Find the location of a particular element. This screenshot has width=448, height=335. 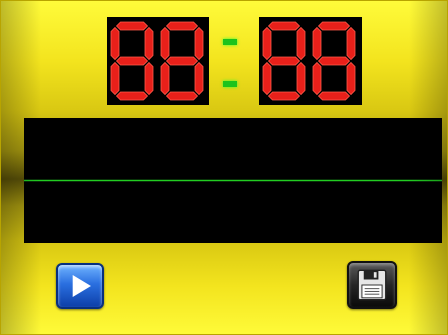

minutes-display is located at coordinates (158, 61).